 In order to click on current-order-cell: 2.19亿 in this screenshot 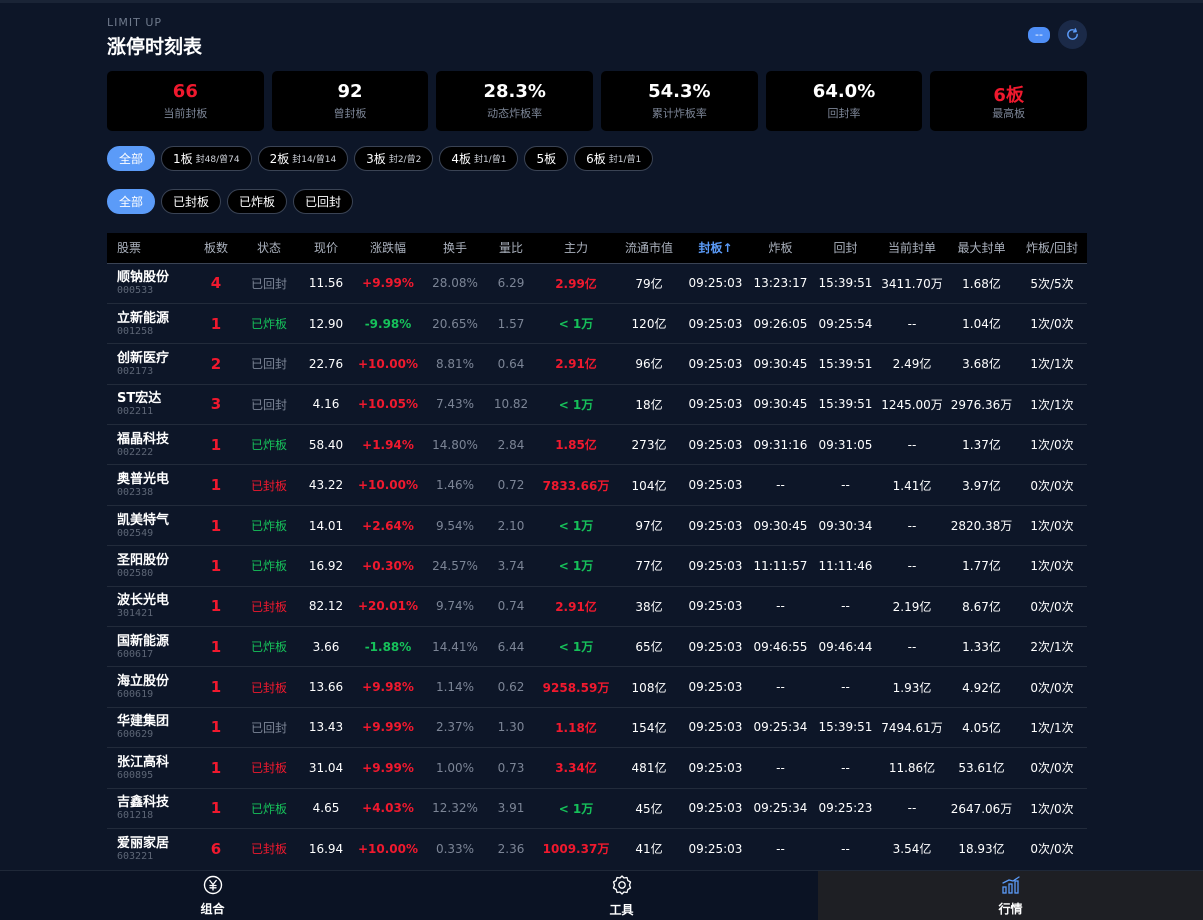, I will do `click(912, 606)`.